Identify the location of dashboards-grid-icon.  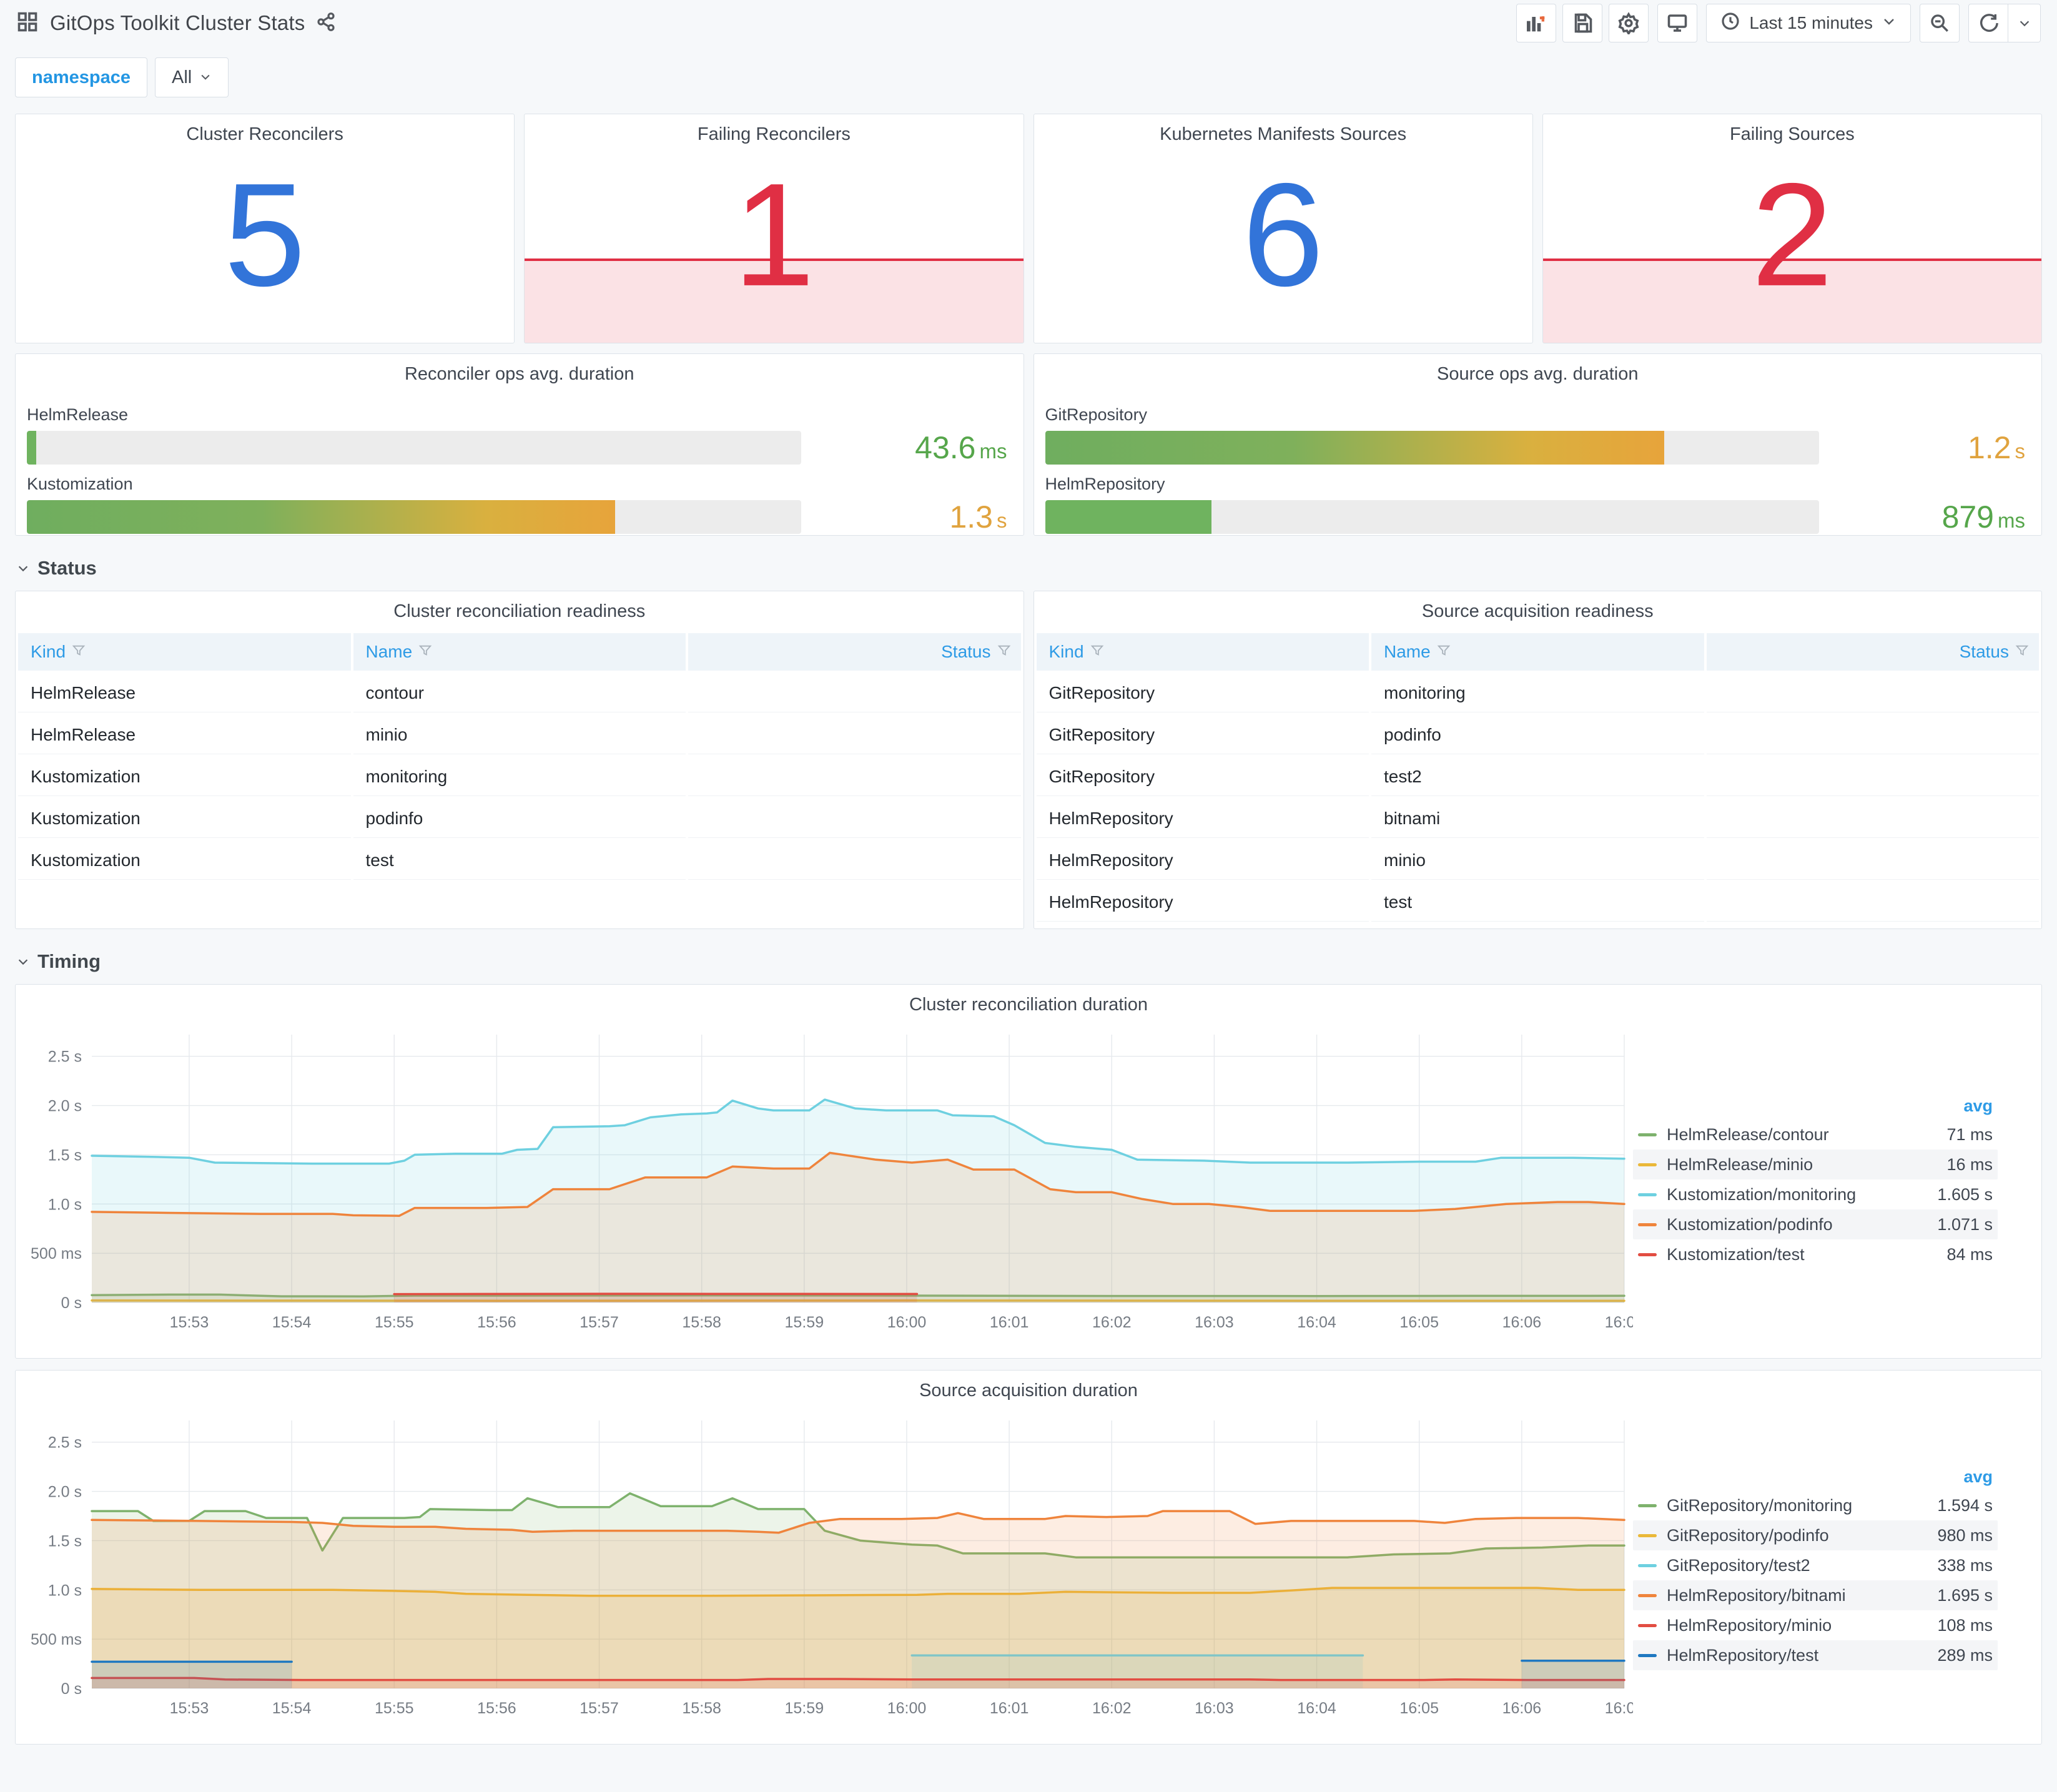
(28, 23).